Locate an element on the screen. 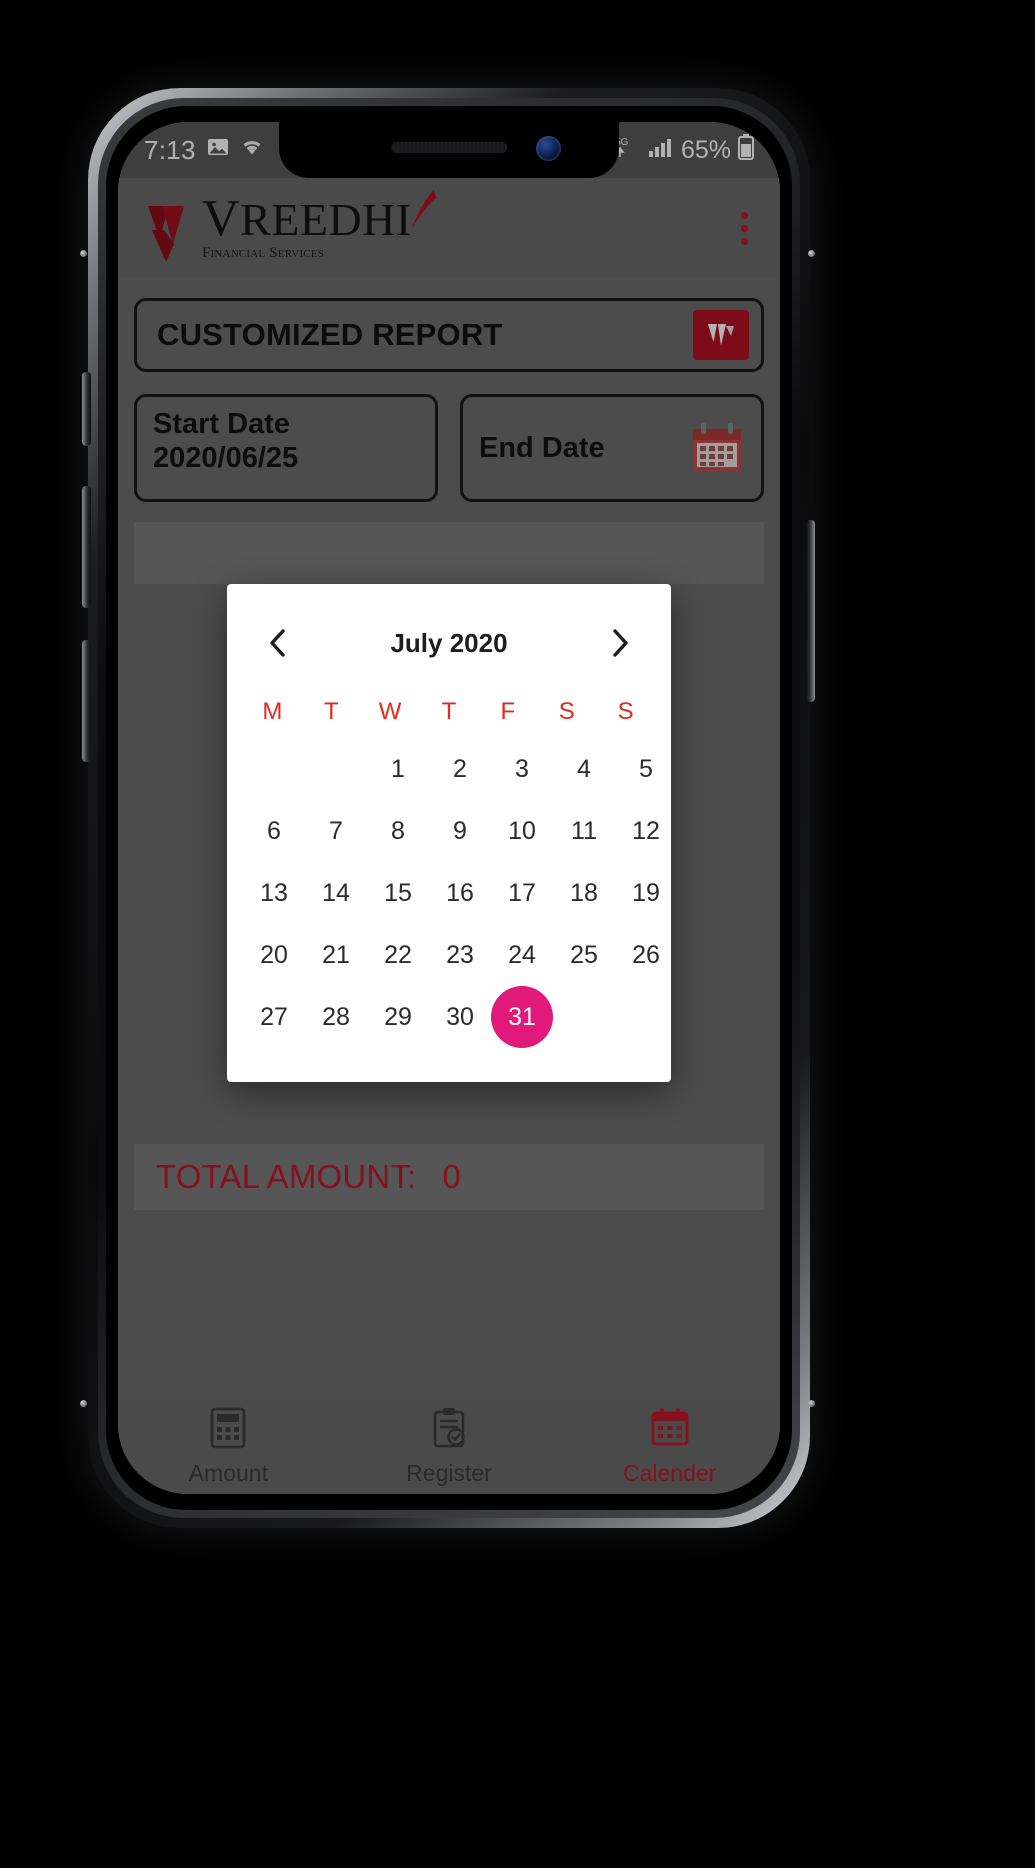  calendar-day-7: 7 is located at coordinates (336, 831).